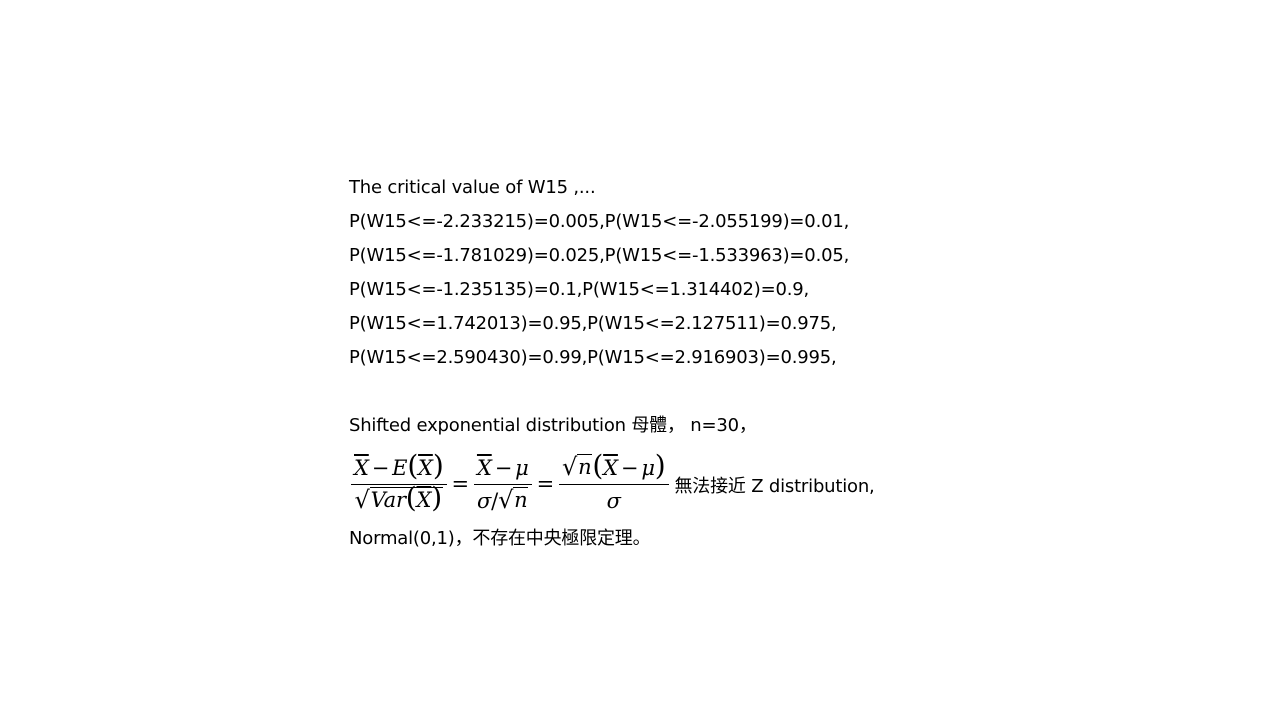 This screenshot has width=1280, height=720. Describe the element at coordinates (503, 499) in the screenshot. I see `fraction-2-denominator: σ/√ n` at that location.